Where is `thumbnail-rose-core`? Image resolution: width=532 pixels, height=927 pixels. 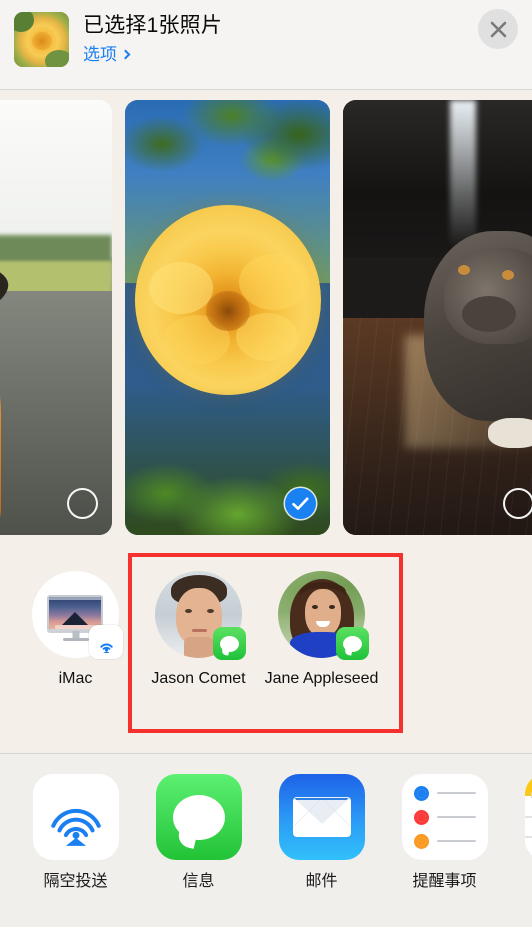
thumbnail-rose-core is located at coordinates (41, 40).